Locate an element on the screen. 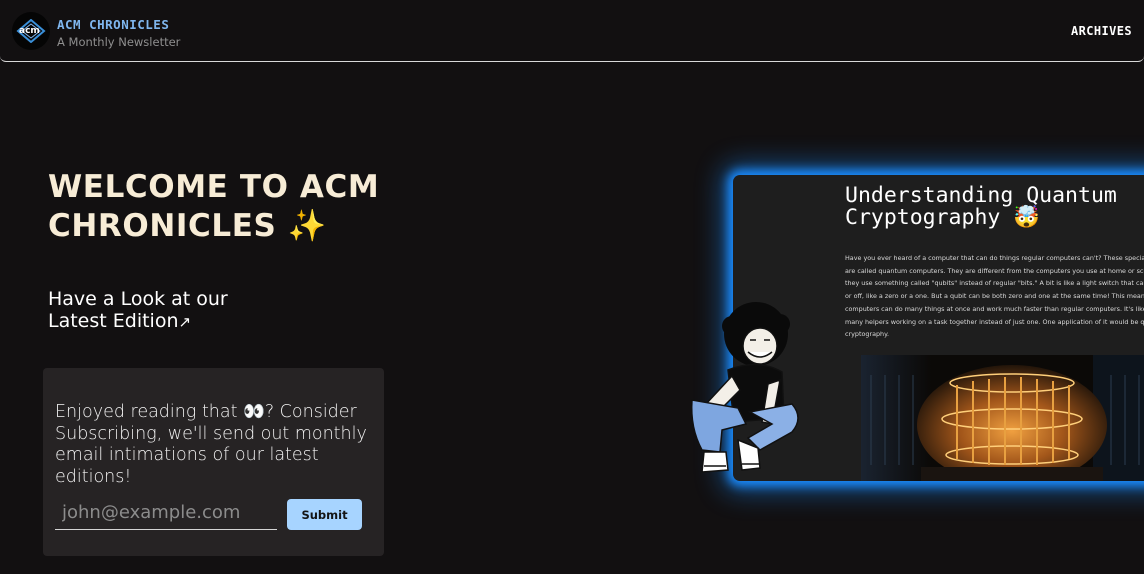  nav-archives-link: ARCHIVES is located at coordinates (1101, 31).